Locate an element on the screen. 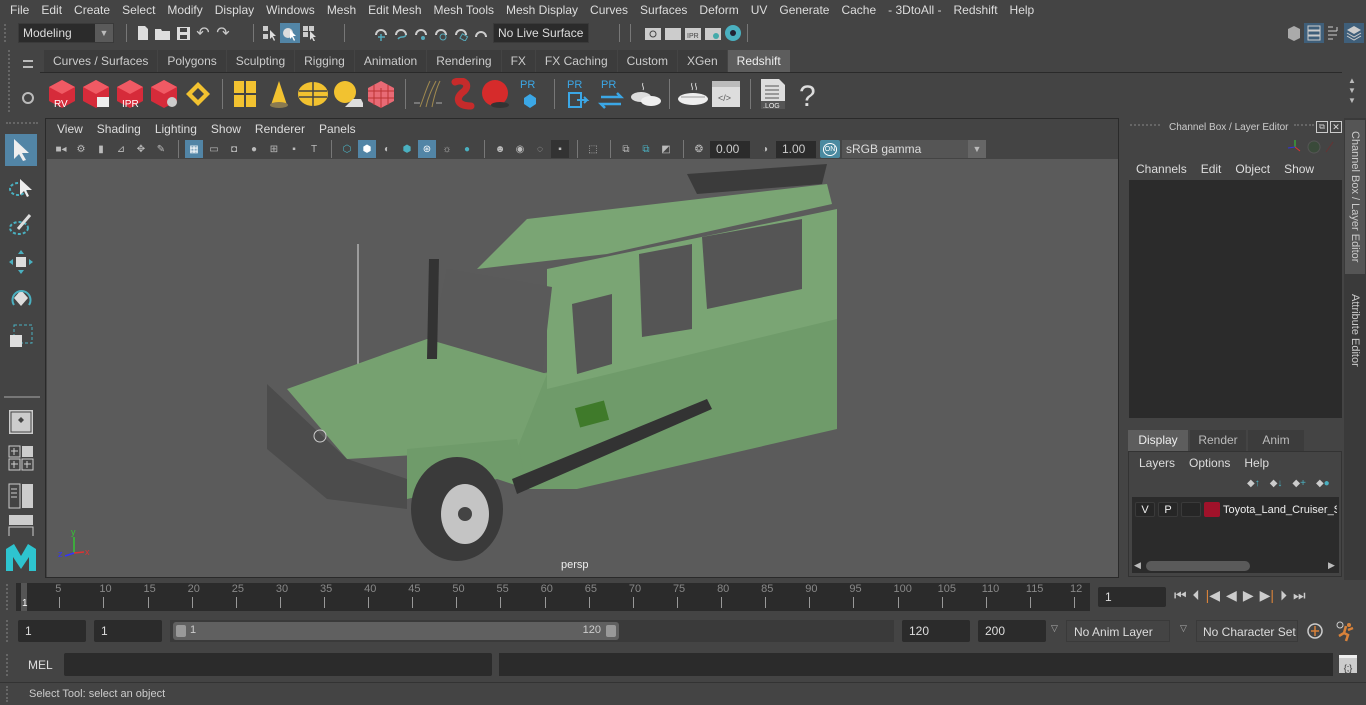 This screenshot has width=1366, height=705. animation-start-field: 1 is located at coordinates (52, 631).